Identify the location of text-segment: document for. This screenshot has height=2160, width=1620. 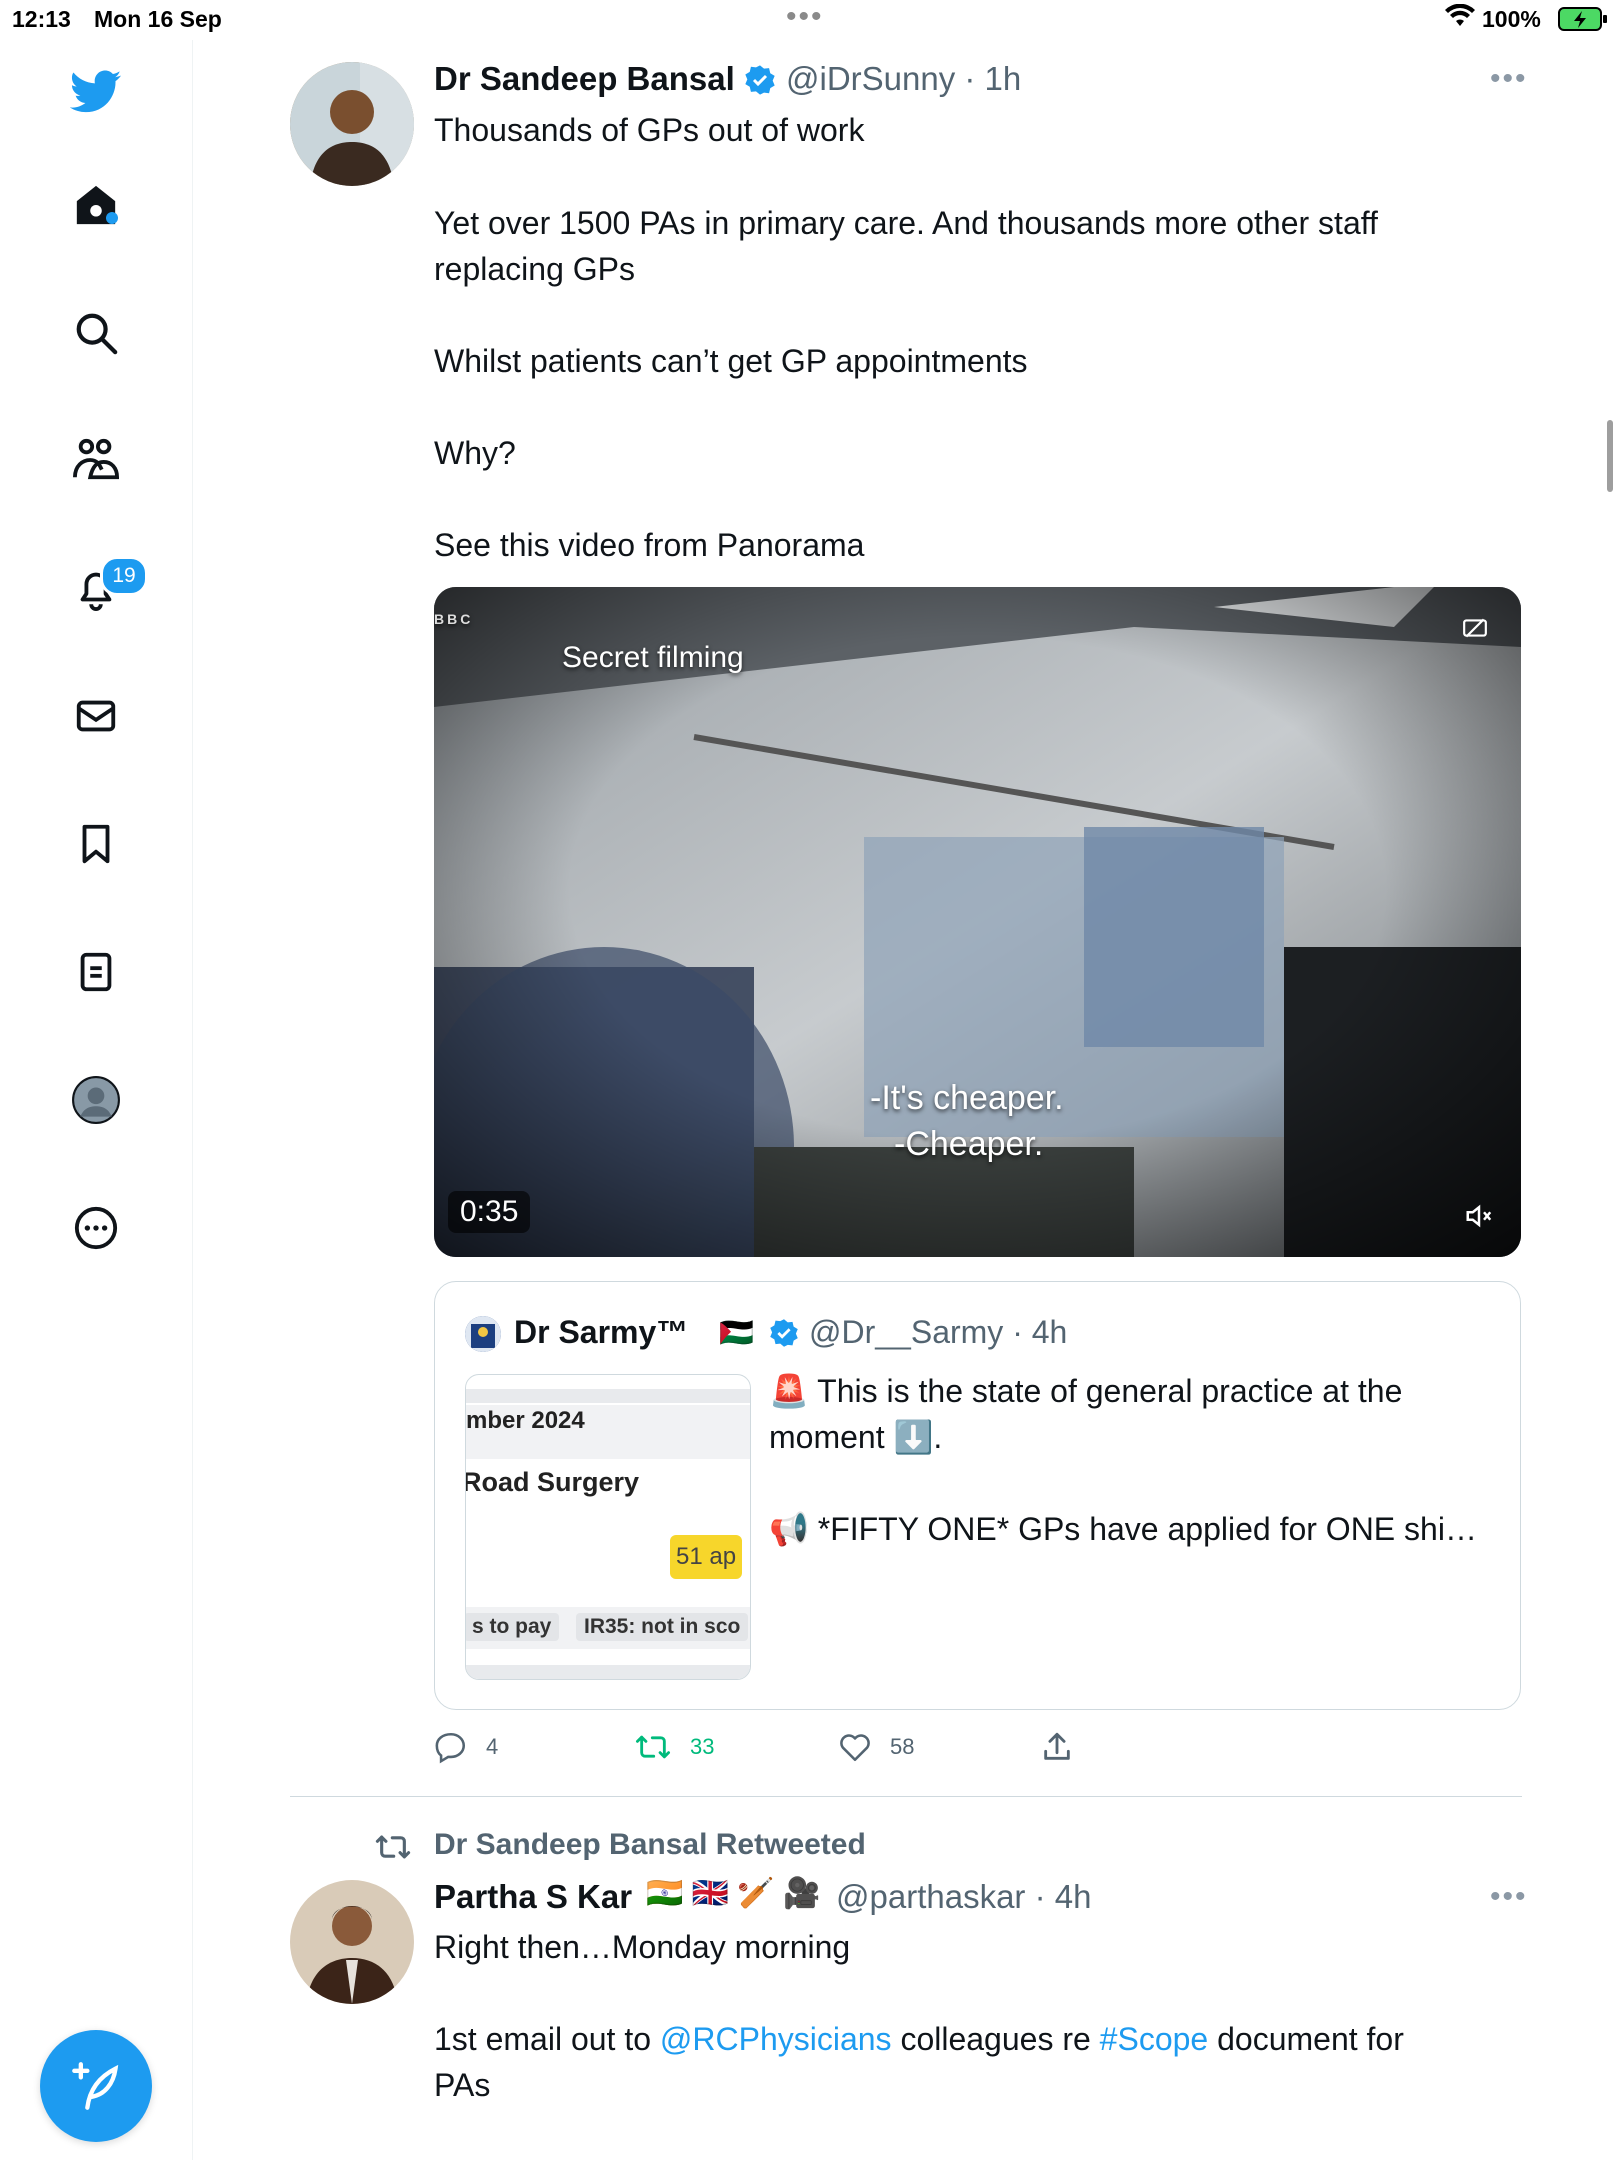
(1306, 2039).